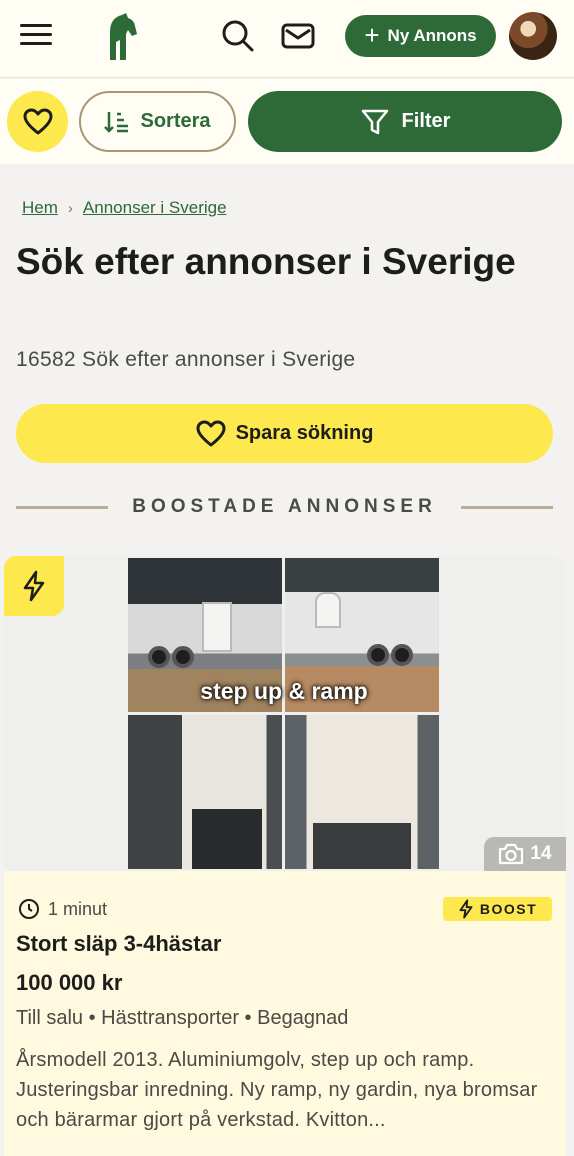 Image resolution: width=574 pixels, height=1156 pixels. I want to click on image-caption: step up & ramp, so click(284, 691).